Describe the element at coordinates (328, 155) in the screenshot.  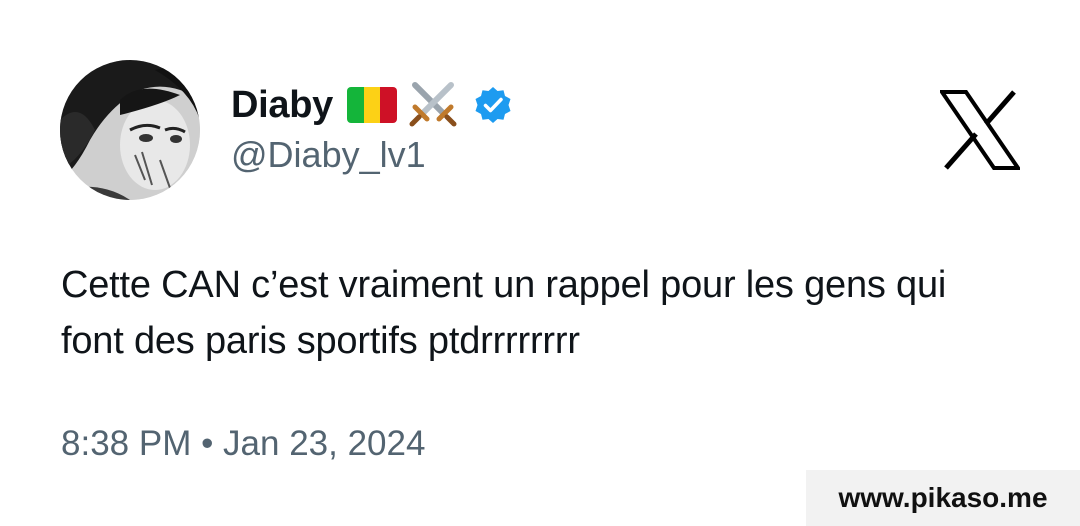
I see `author-handle: @Diaby_lv1` at that location.